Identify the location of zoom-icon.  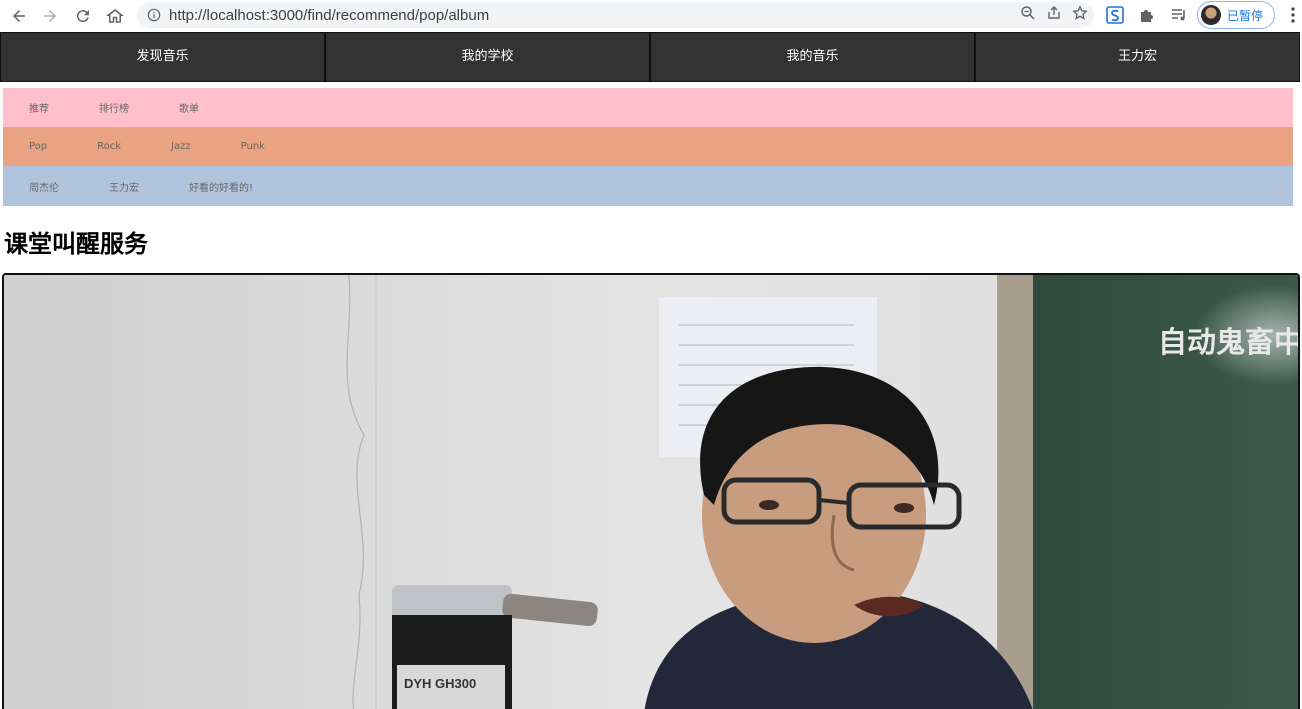
(1028, 15).